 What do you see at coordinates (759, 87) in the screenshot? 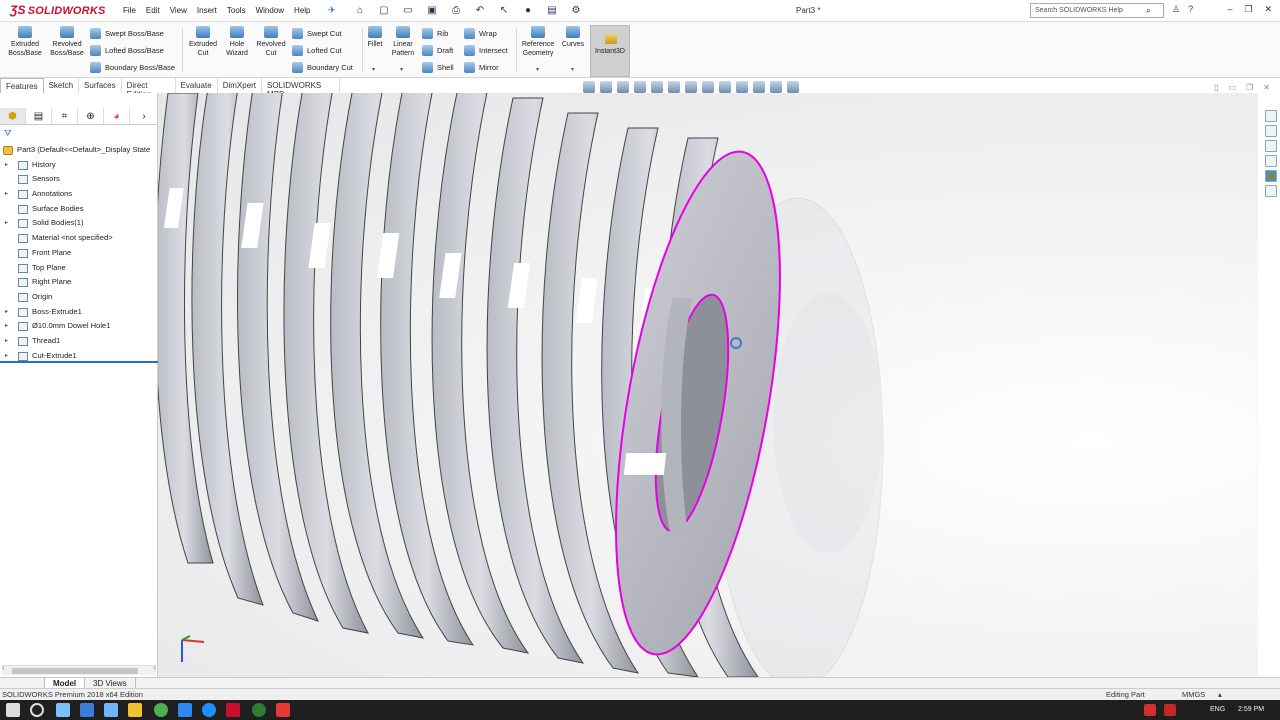
I see `view-settings-icon` at bounding box center [759, 87].